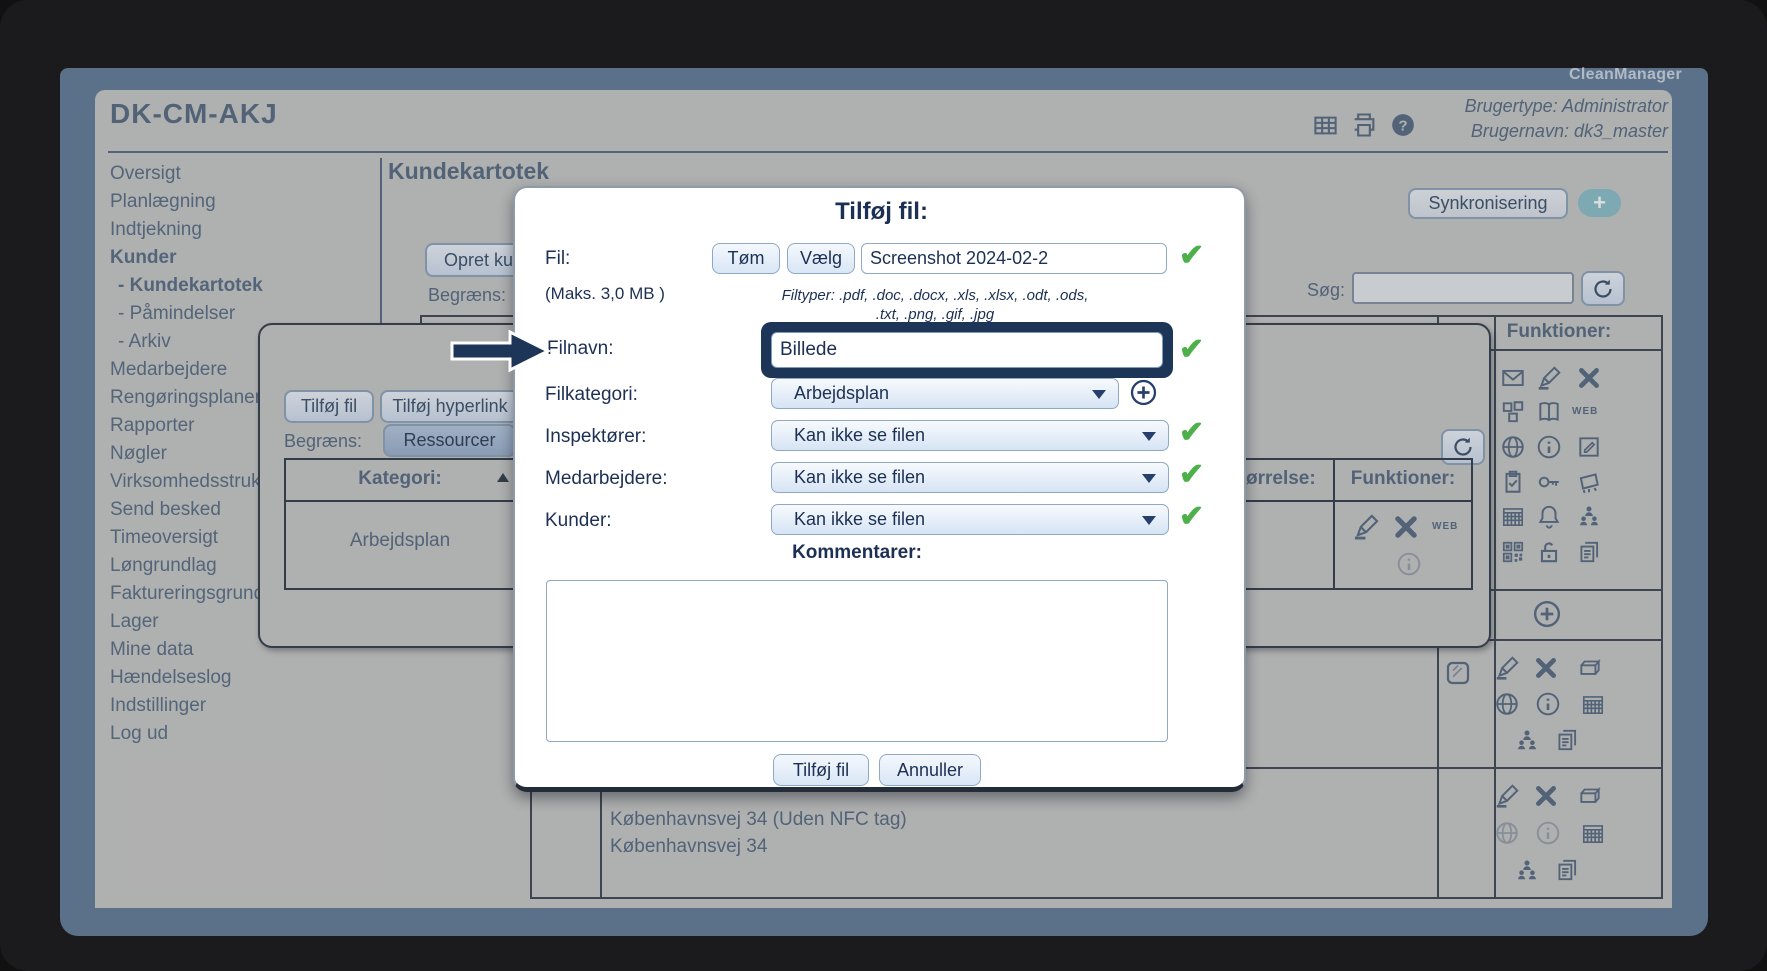 This screenshot has width=1767, height=971. What do you see at coordinates (930, 770) in the screenshot?
I see `cancel-button: Annuller` at bounding box center [930, 770].